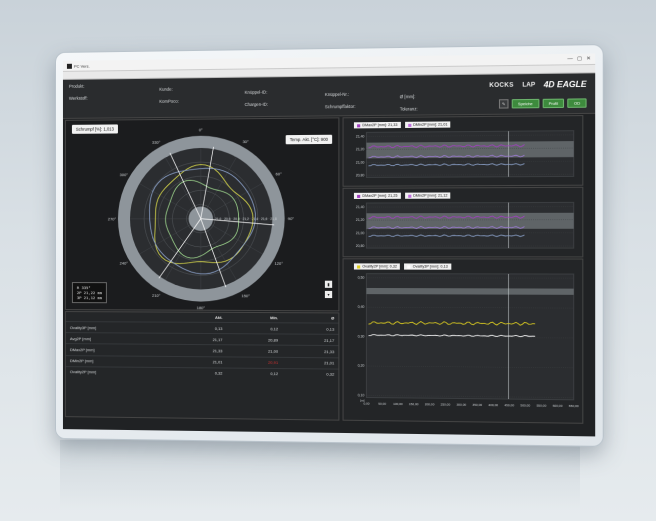 The height and width of the screenshot is (521, 656). I want to click on xaxis-tick-label: 650,00, so click(574, 406).